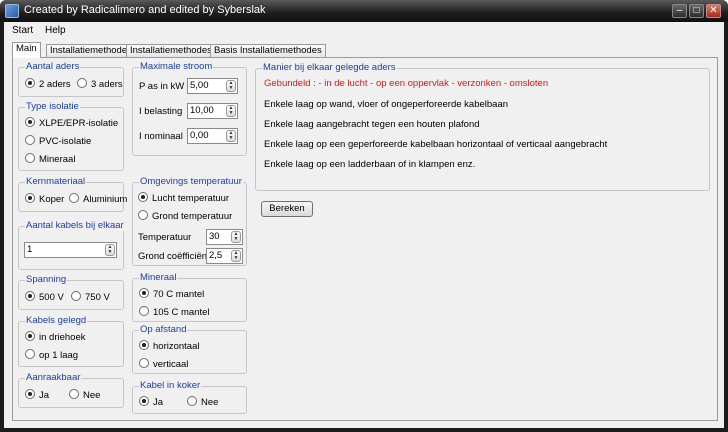 This screenshot has width=728, height=432. What do you see at coordinates (56, 181) in the screenshot?
I see `kernmateriaal-label: Kernmateriaal` at bounding box center [56, 181].